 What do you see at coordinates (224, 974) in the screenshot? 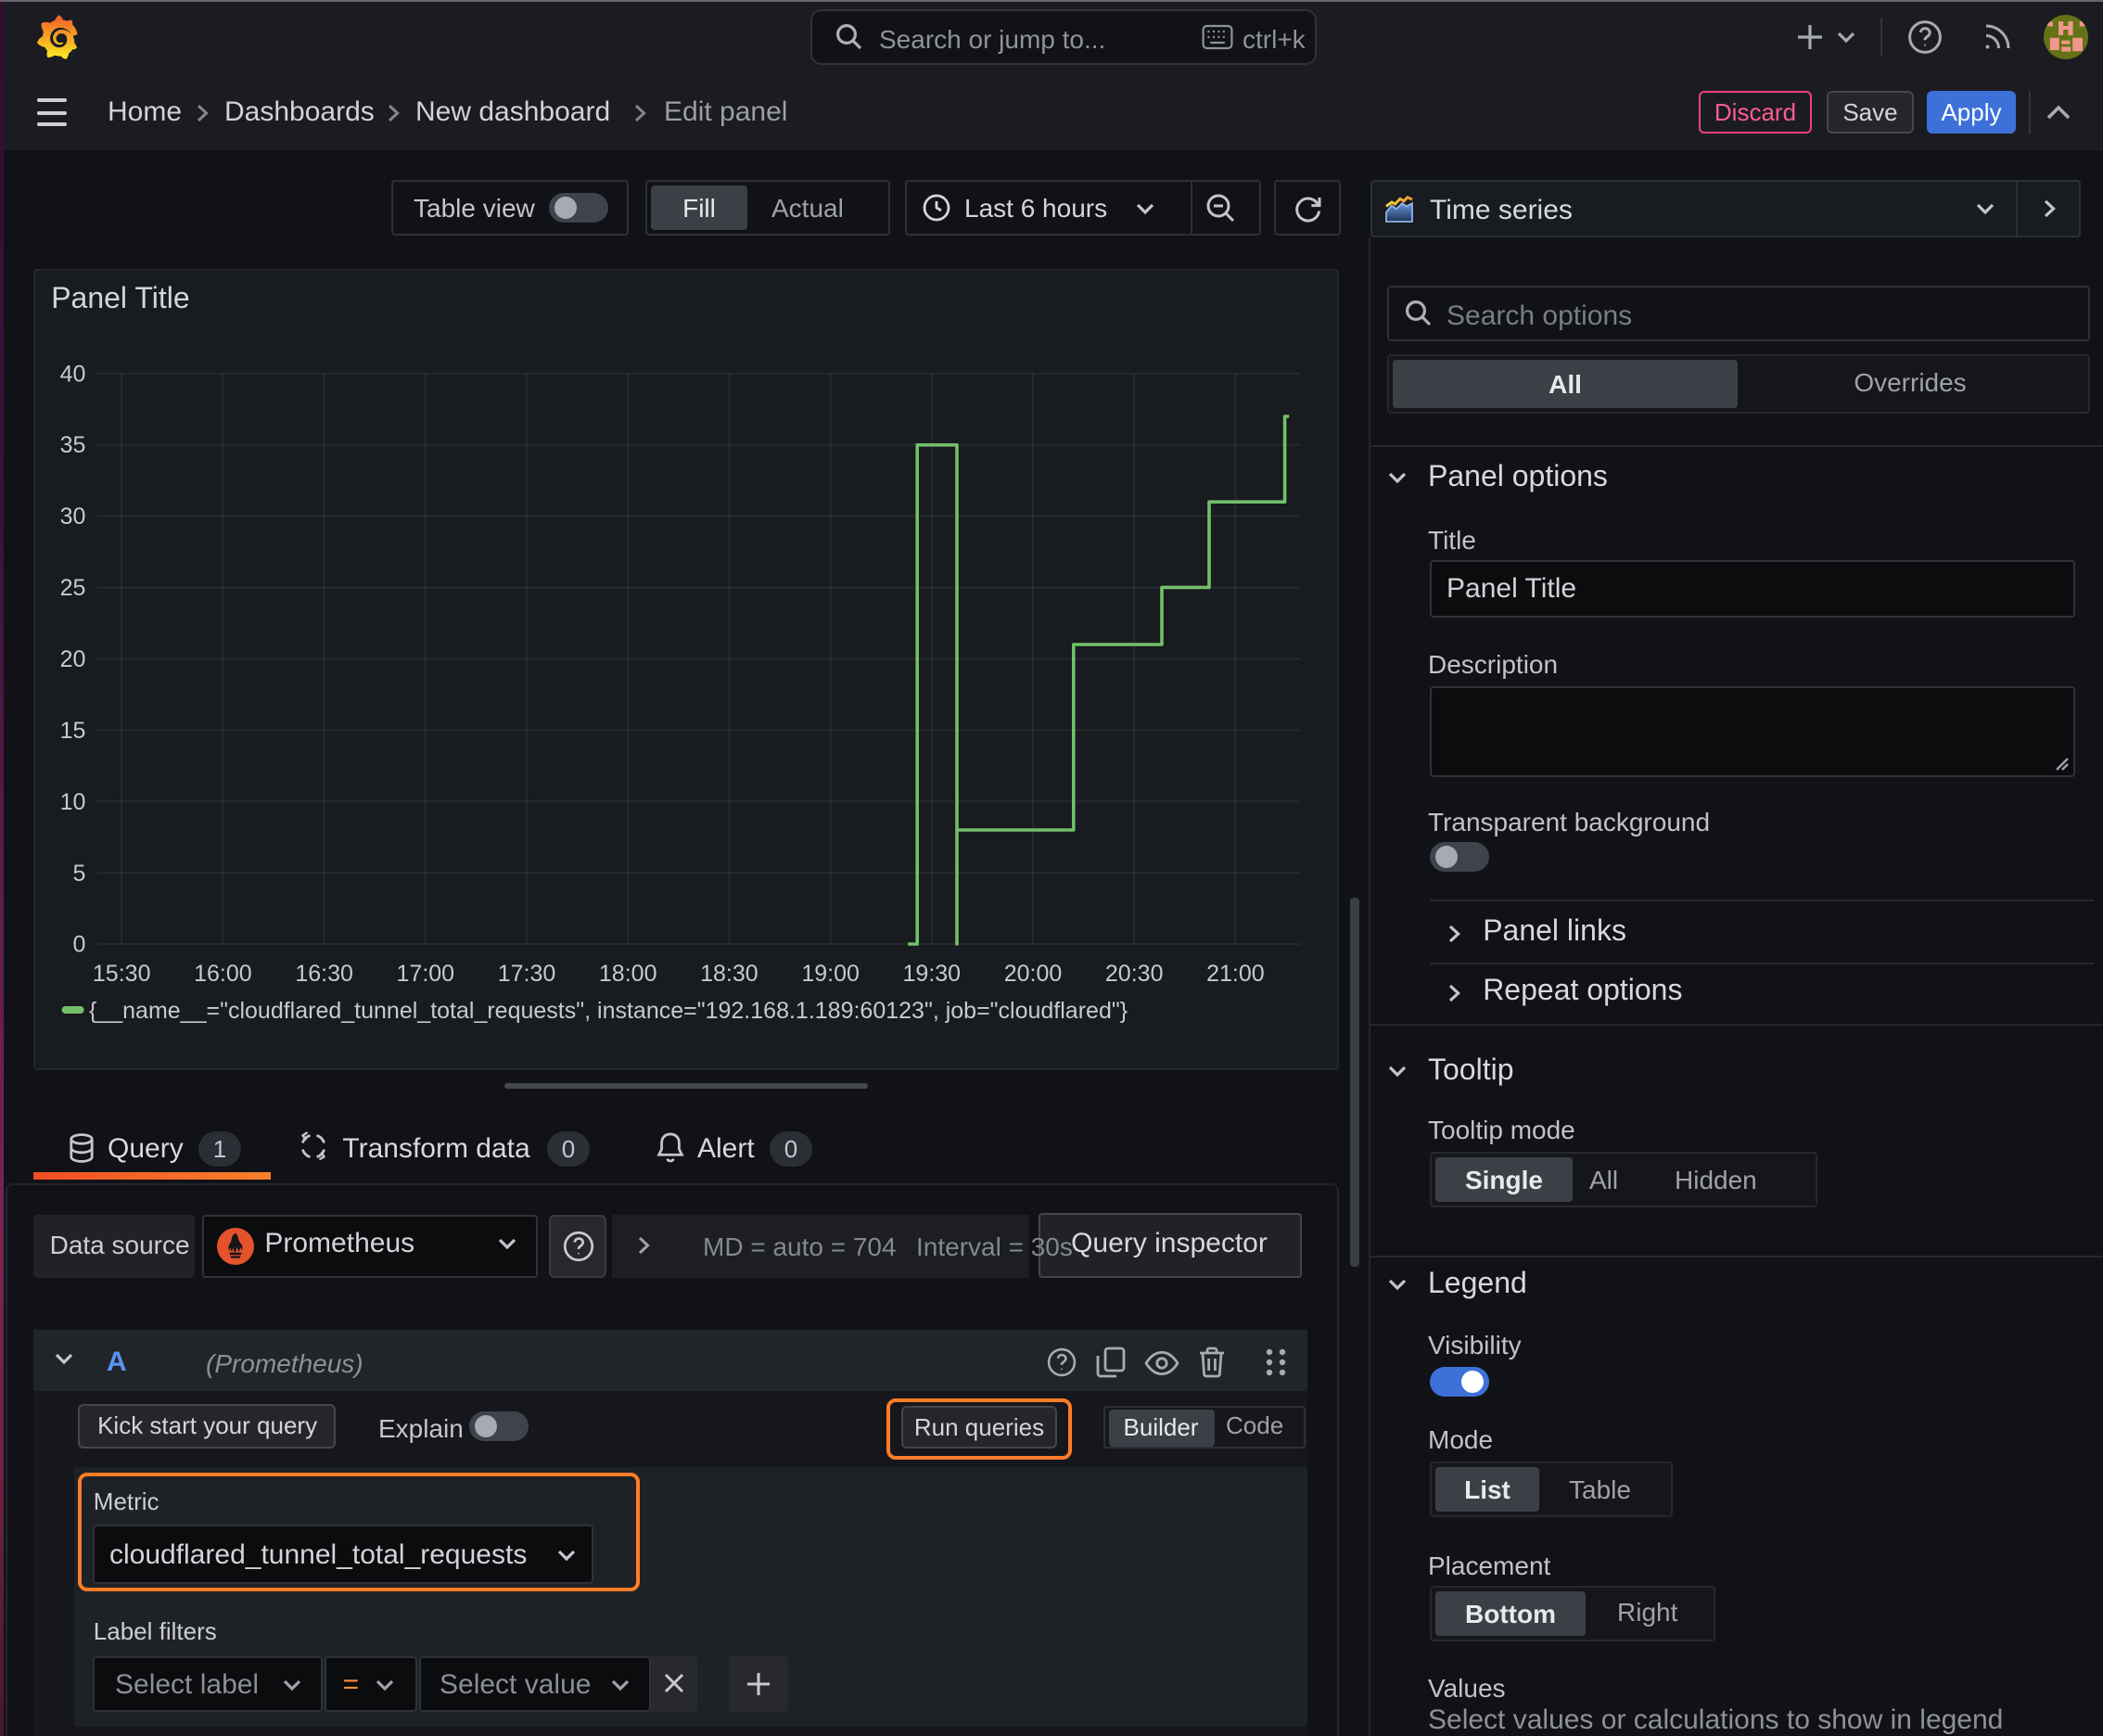
I see `svg-text: 16:00` at bounding box center [224, 974].